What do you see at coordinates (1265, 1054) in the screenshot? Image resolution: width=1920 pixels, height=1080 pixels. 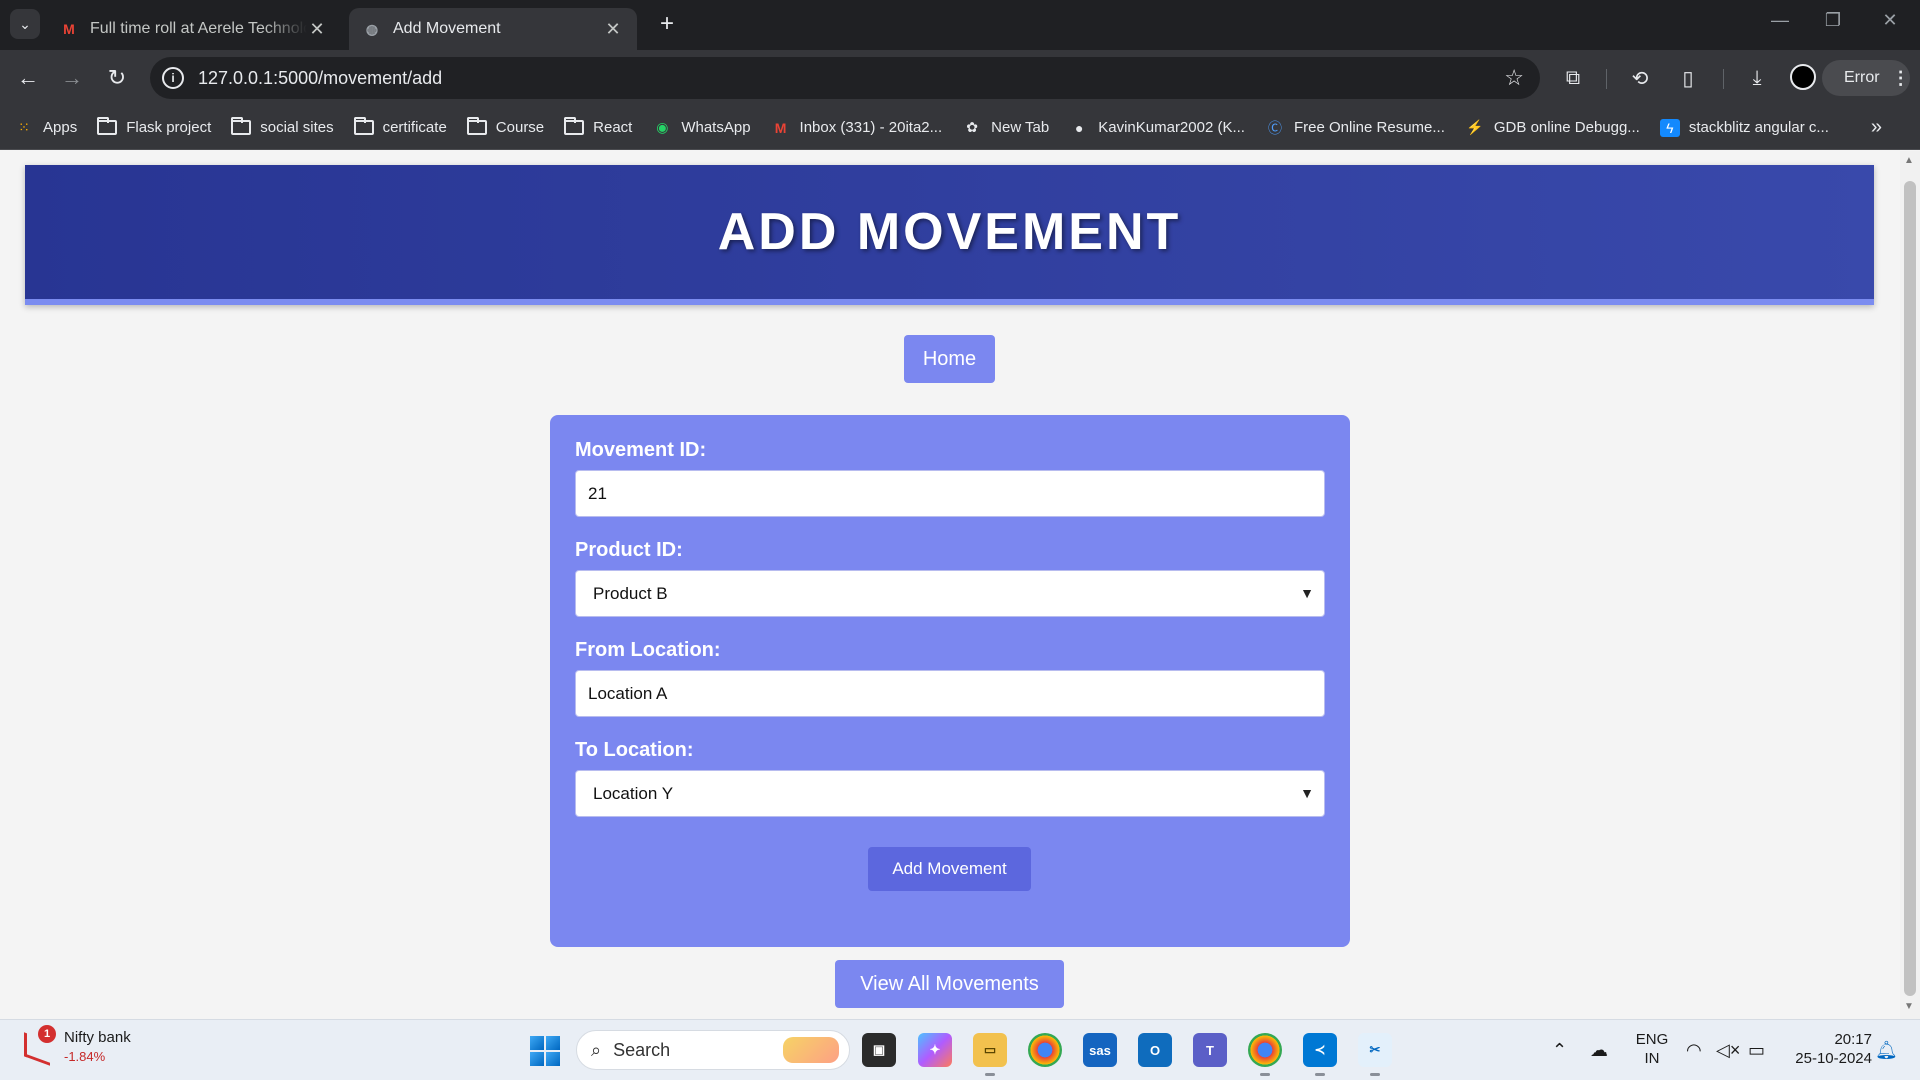 I see `chrome-profile-icon` at bounding box center [1265, 1054].